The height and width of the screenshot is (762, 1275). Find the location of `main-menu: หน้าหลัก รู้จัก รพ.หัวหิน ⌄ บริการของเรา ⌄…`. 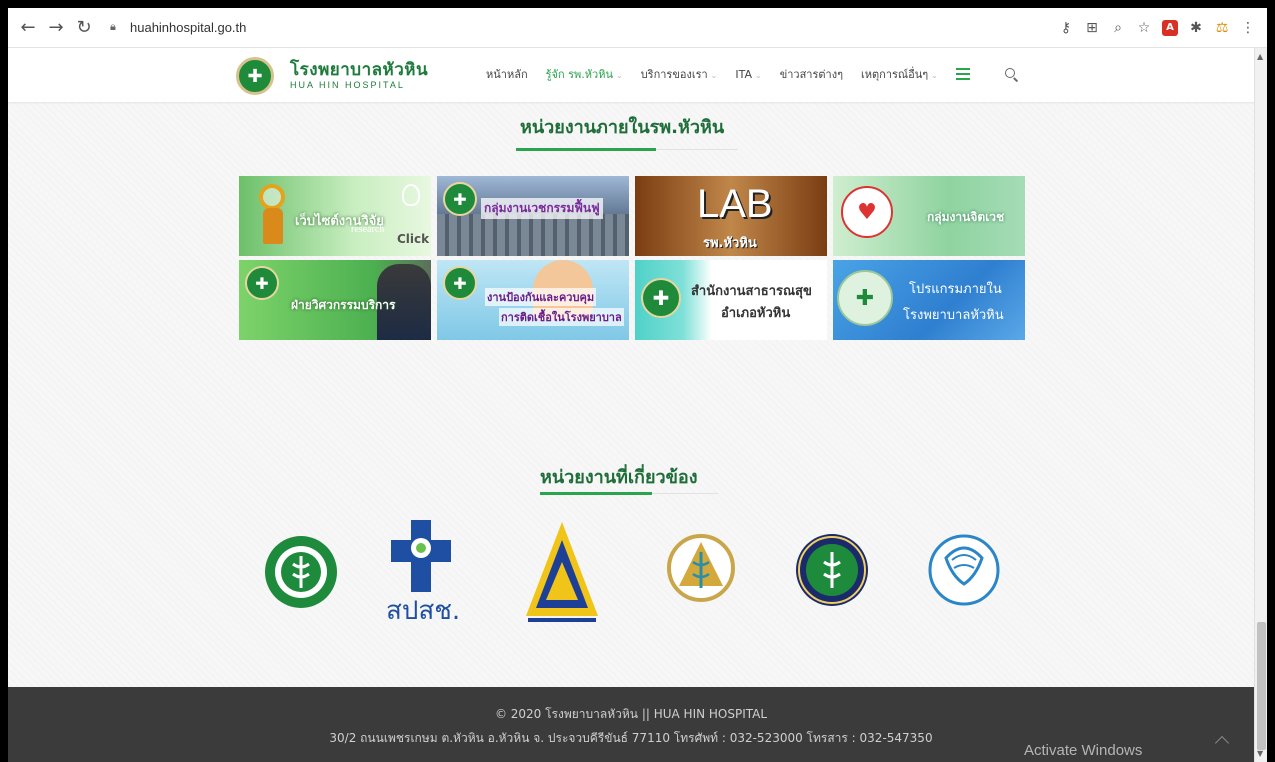

main-menu: หน้าหลัก รู้จัก รพ.หัวหิน ⌄ บริการของเรา ⌄… is located at coordinates (752, 74).